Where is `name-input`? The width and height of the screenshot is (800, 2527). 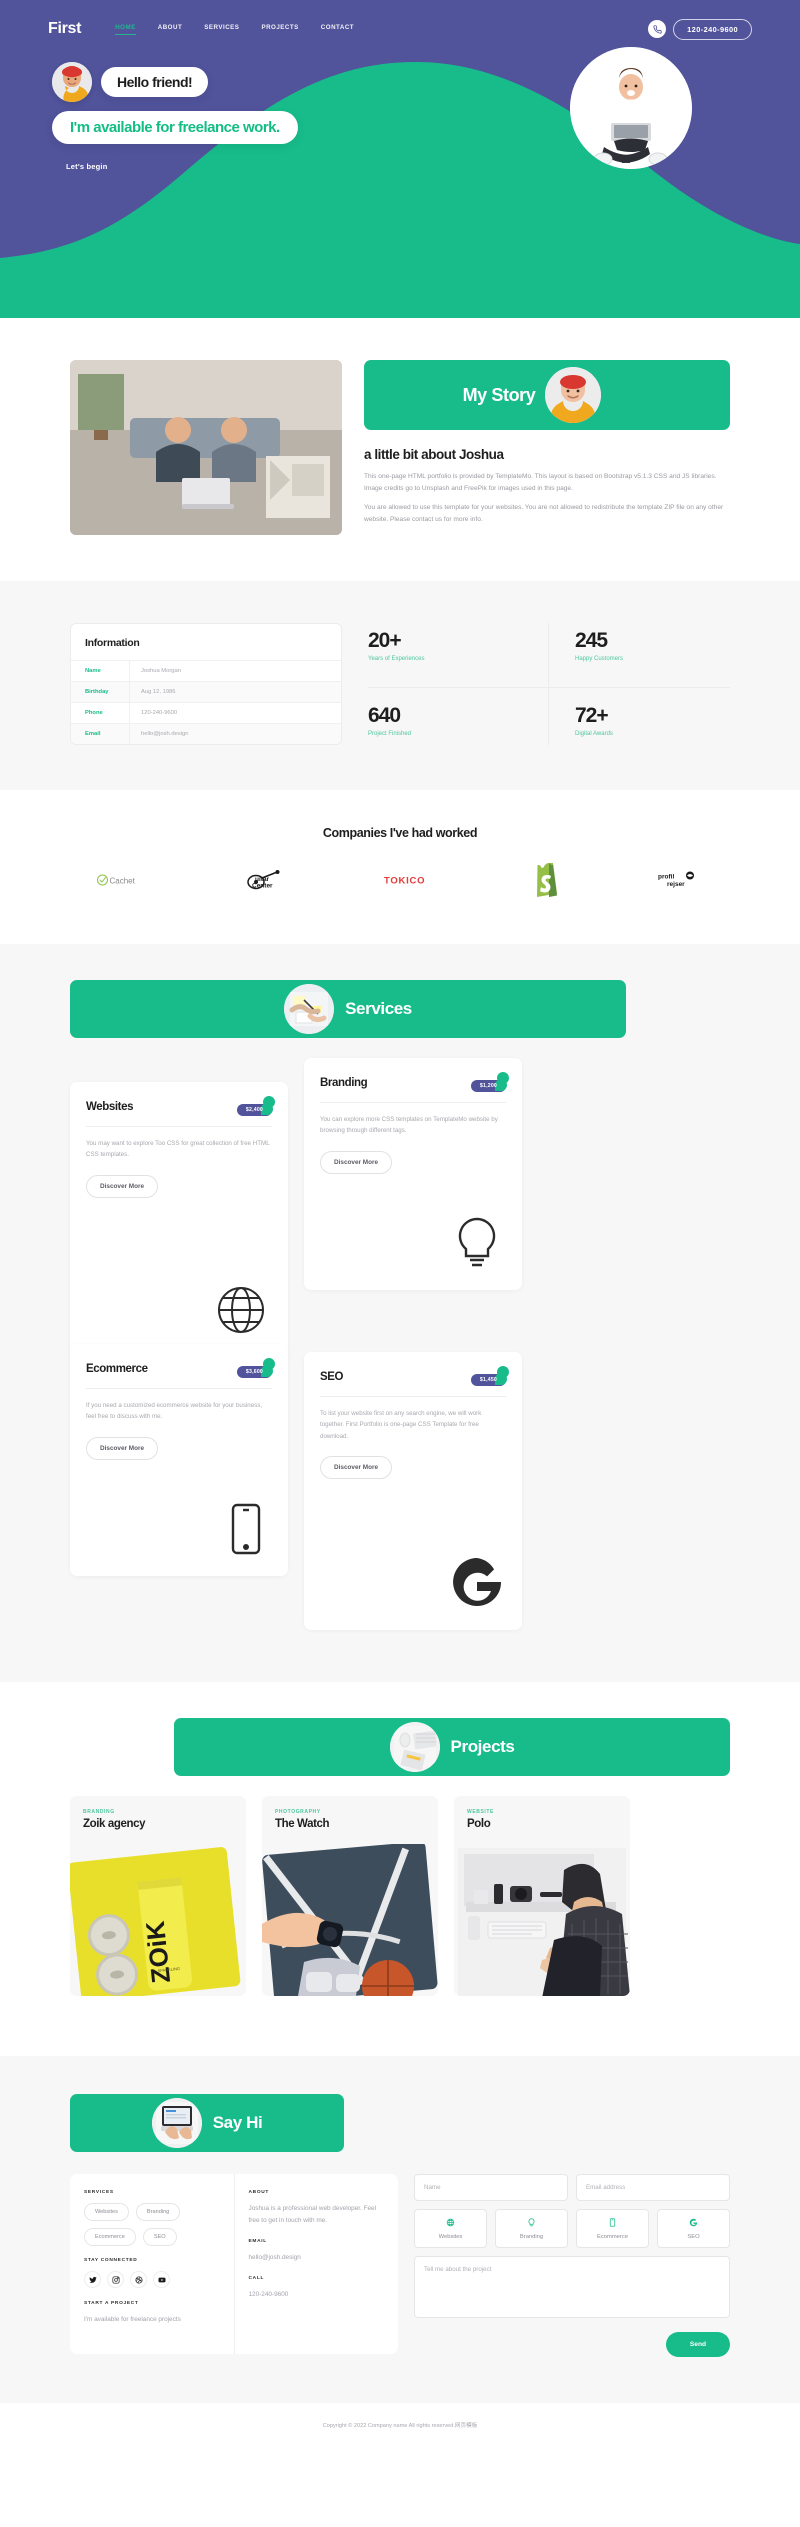
name-input is located at coordinates (491, 2187).